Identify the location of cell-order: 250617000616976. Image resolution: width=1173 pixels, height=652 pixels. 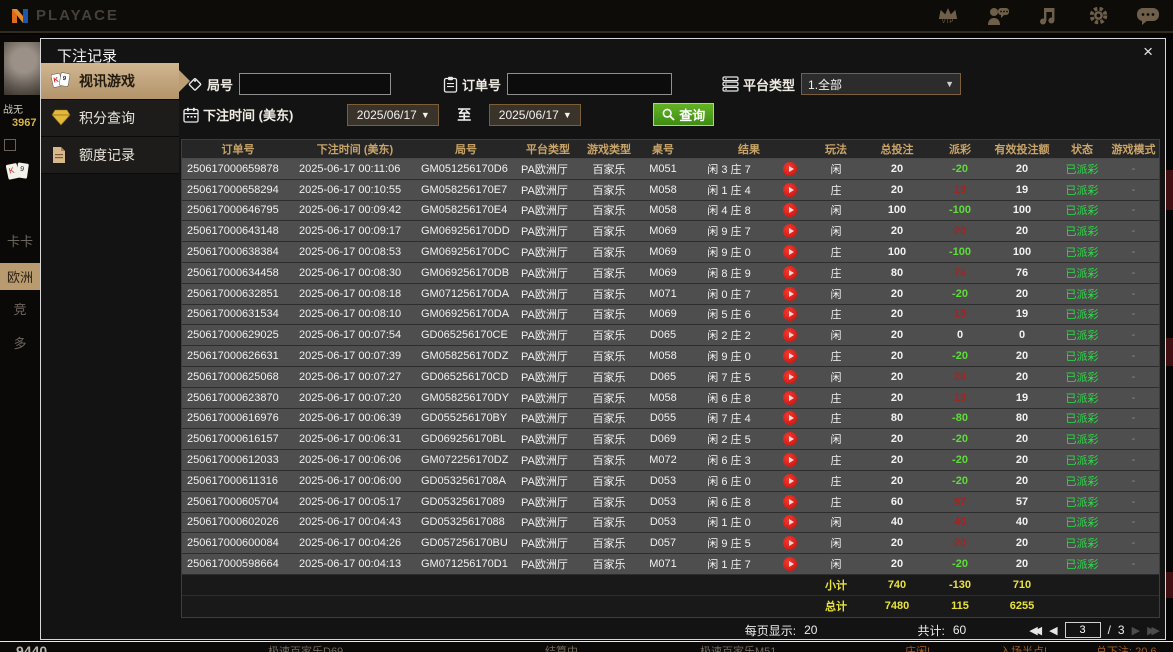
(233, 418).